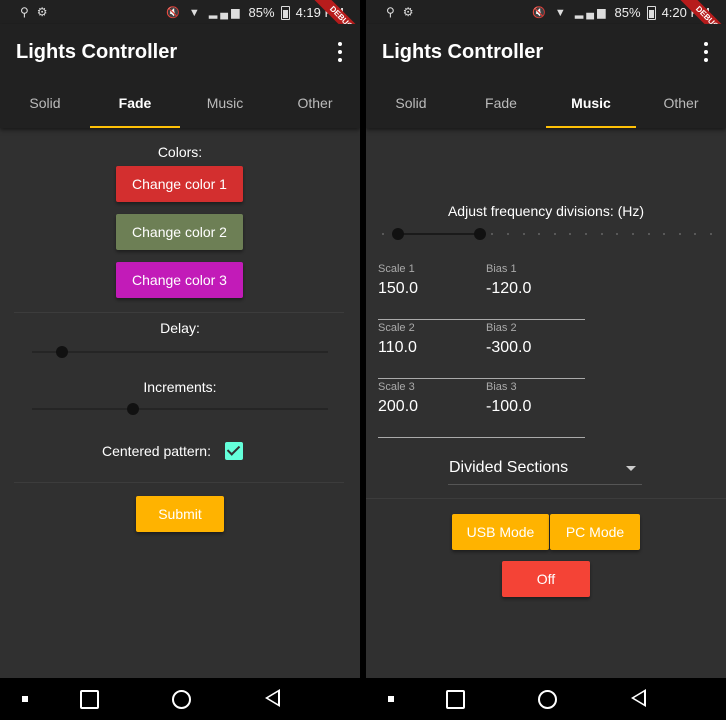 Image resolution: width=726 pixels, height=720 pixels. I want to click on usb-mode-button: USB Mode, so click(500, 532).